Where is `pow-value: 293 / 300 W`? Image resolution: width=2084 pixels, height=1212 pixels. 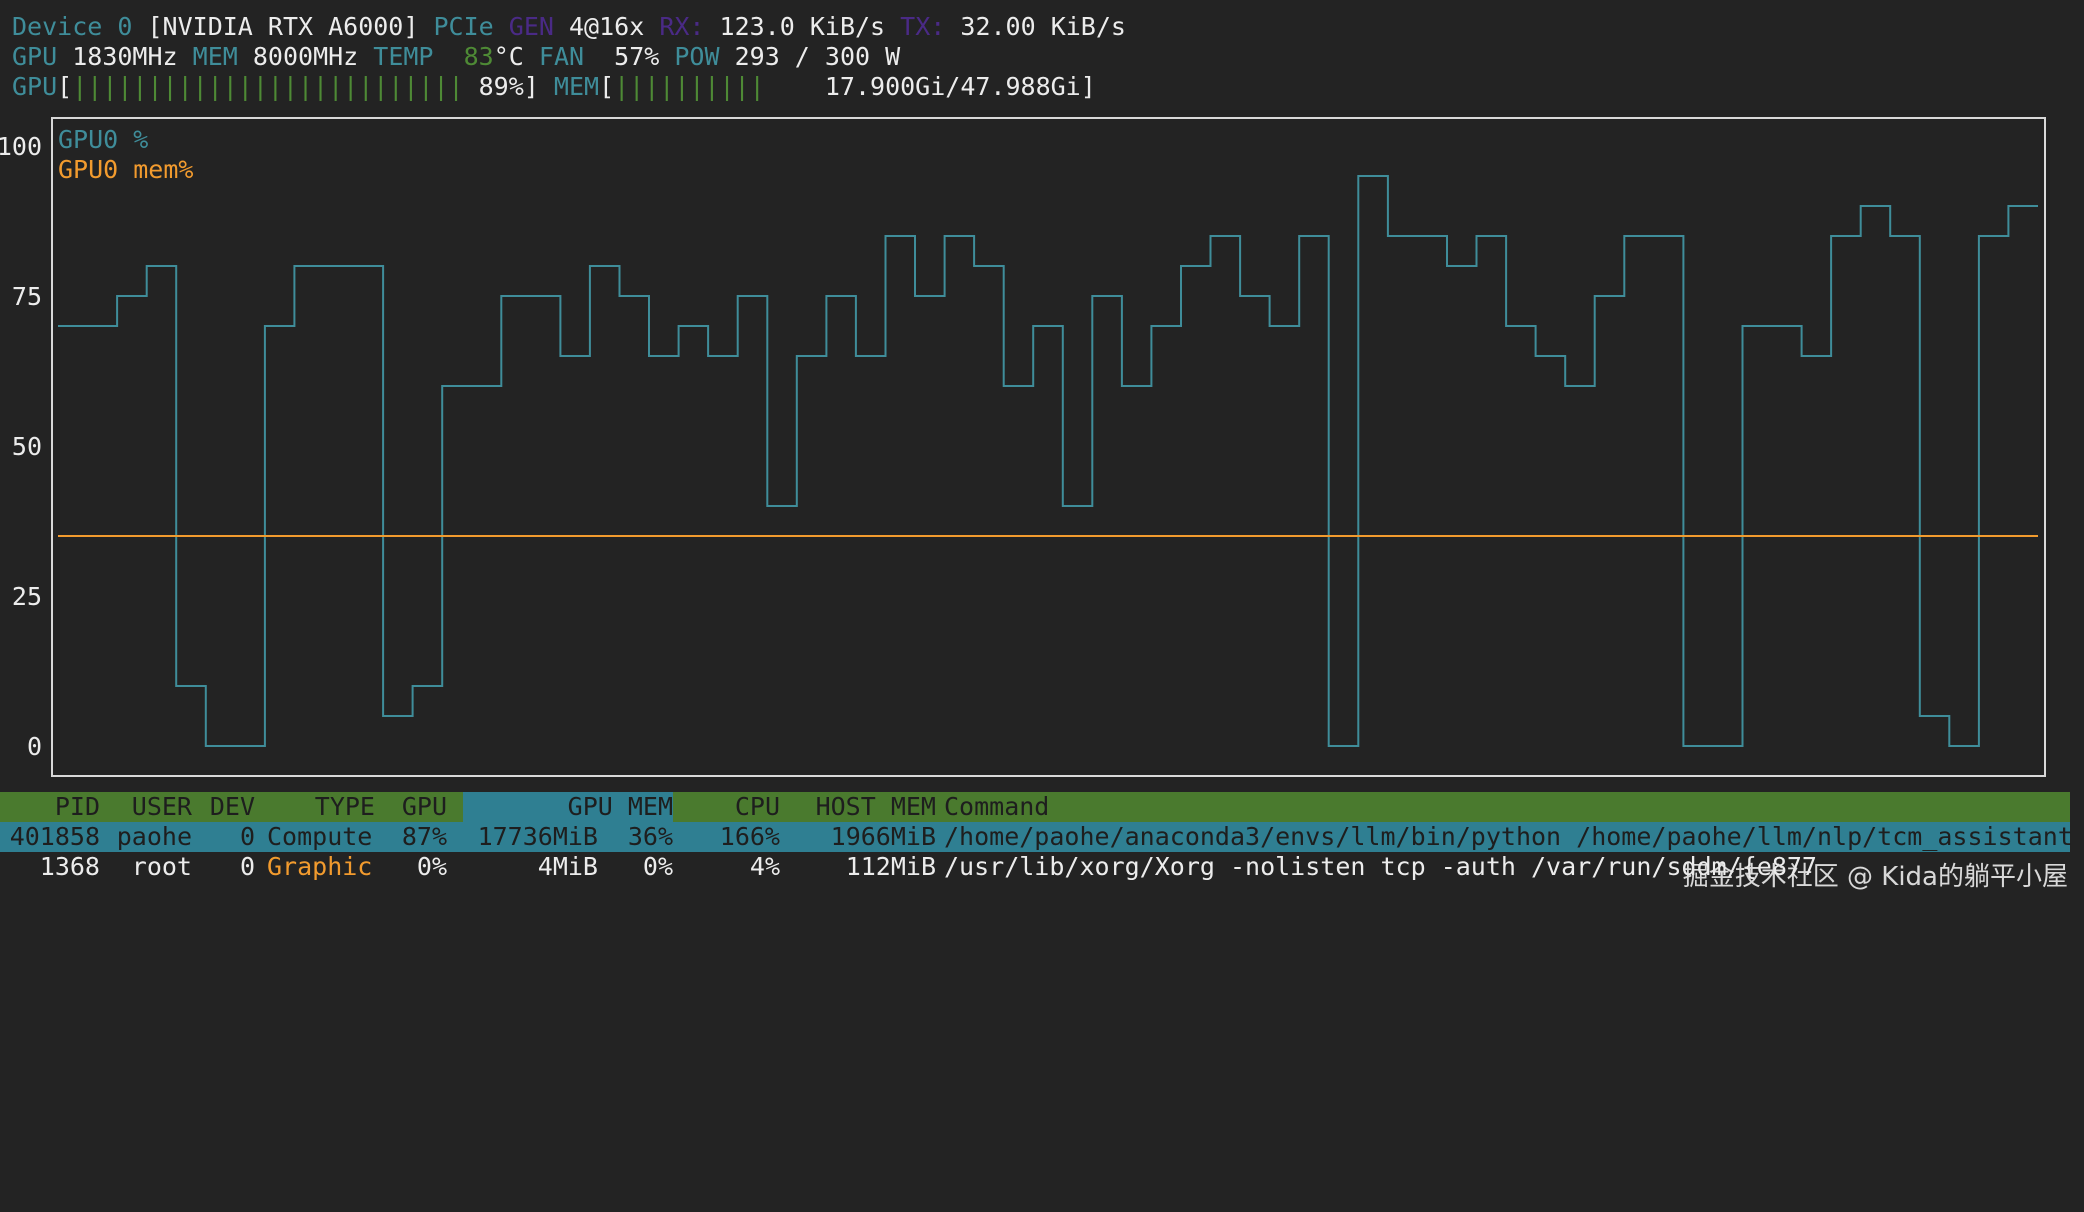 pow-value: 293 / 300 W is located at coordinates (817, 56).